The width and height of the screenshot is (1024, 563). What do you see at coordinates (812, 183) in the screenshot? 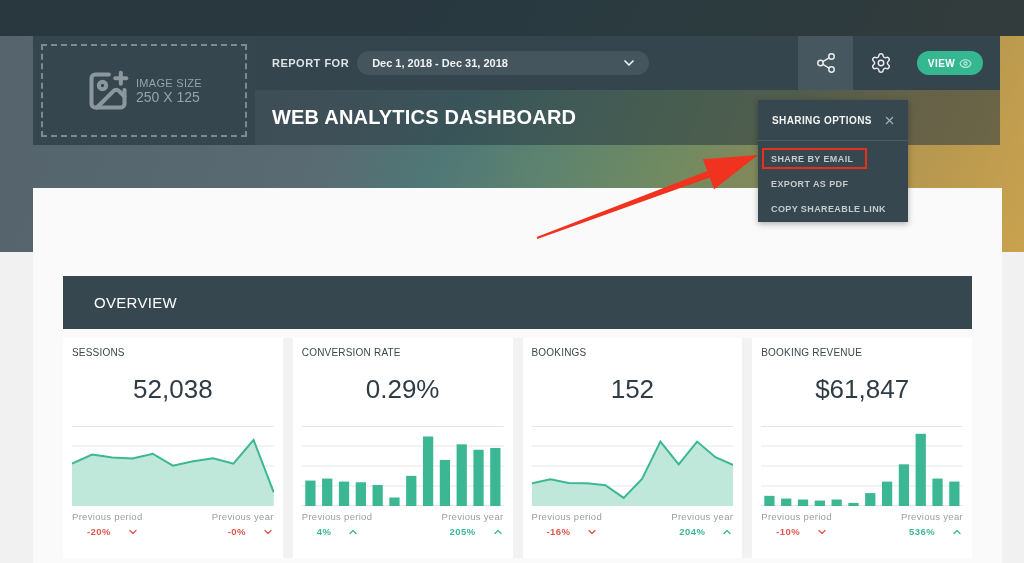
I see `menu-item: EXPORT AS PDF` at bounding box center [812, 183].